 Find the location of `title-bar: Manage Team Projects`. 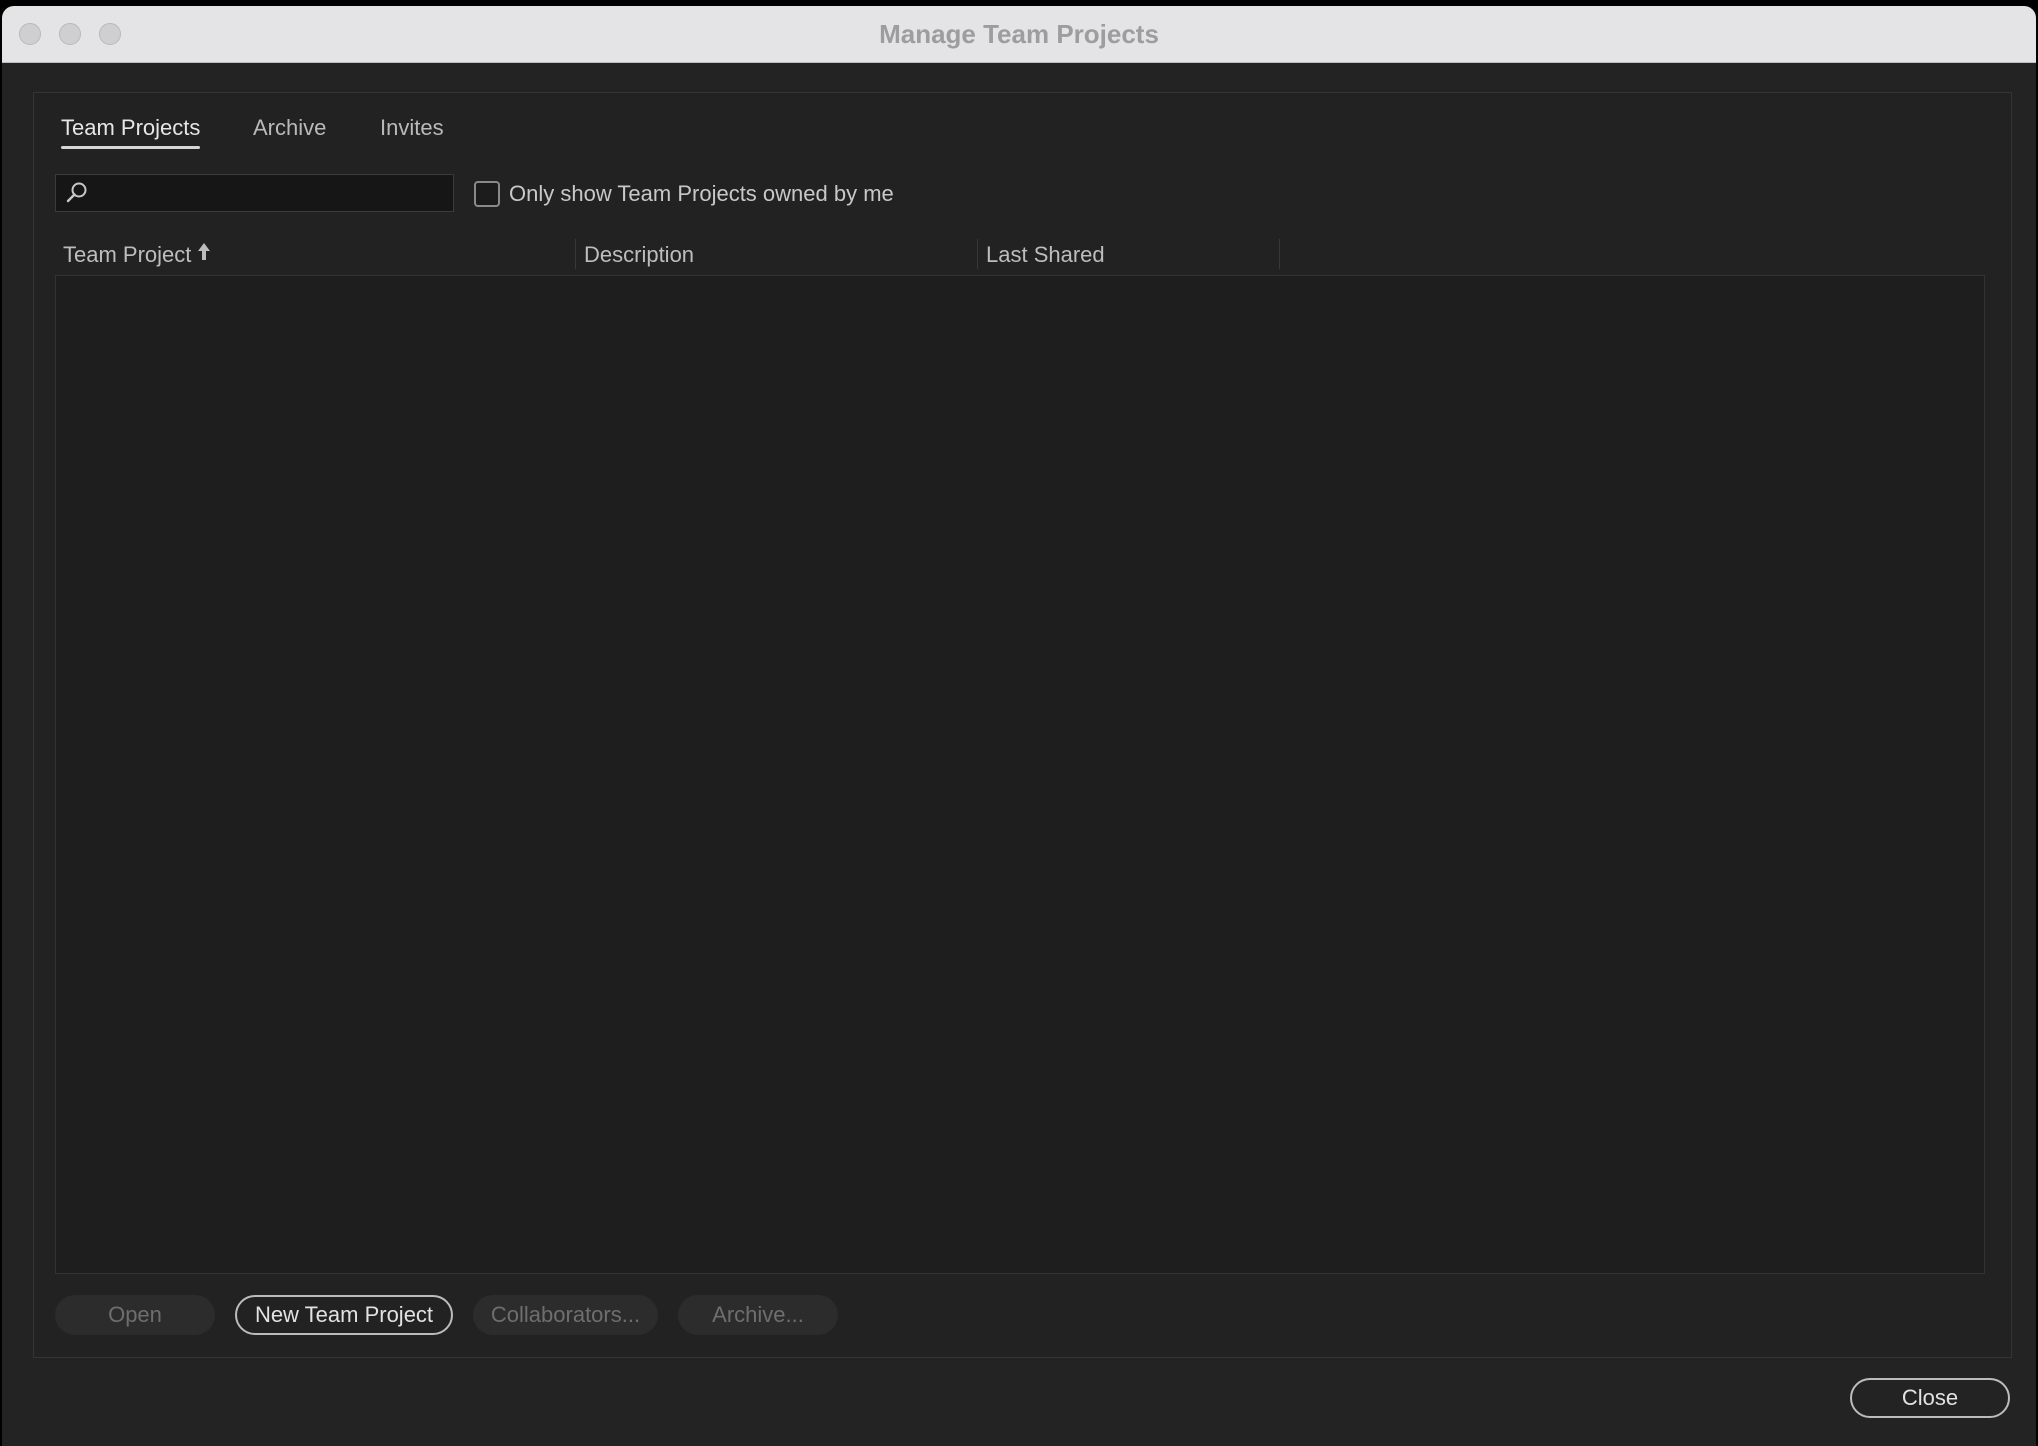

title-bar: Manage Team Projects is located at coordinates (1019, 34).